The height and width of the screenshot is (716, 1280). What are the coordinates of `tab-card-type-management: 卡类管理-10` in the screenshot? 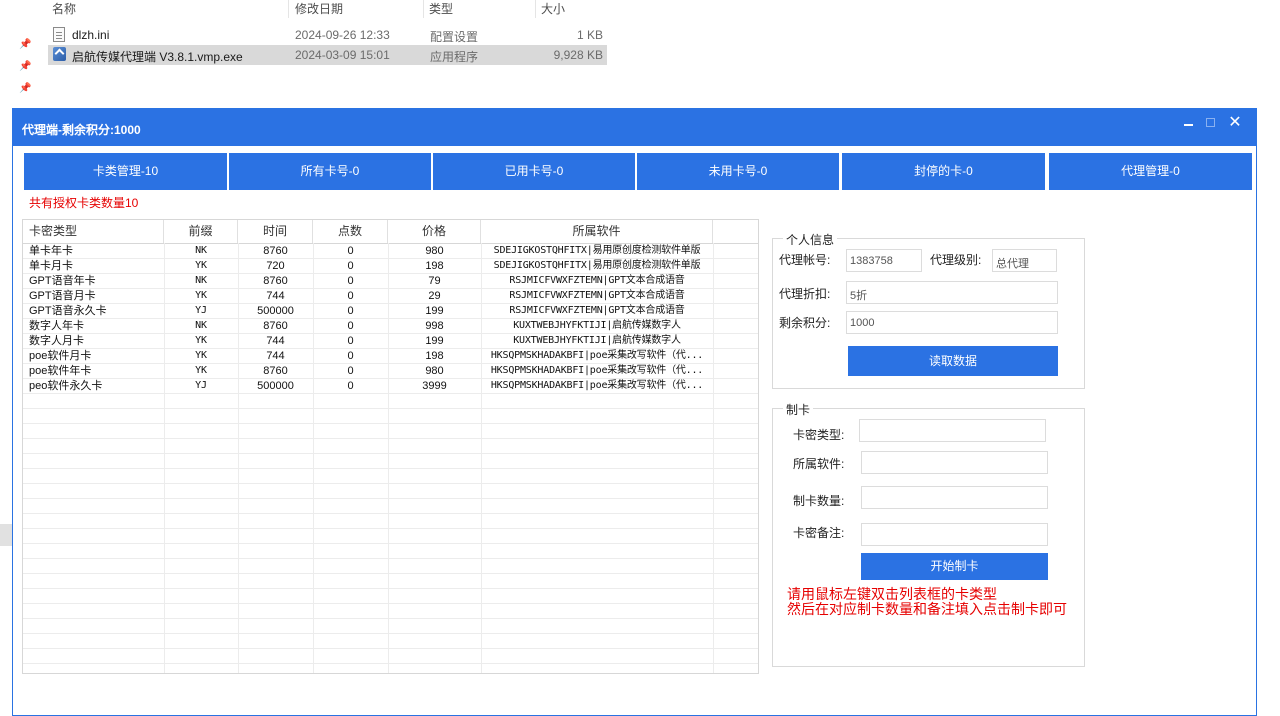 It's located at (125, 171).